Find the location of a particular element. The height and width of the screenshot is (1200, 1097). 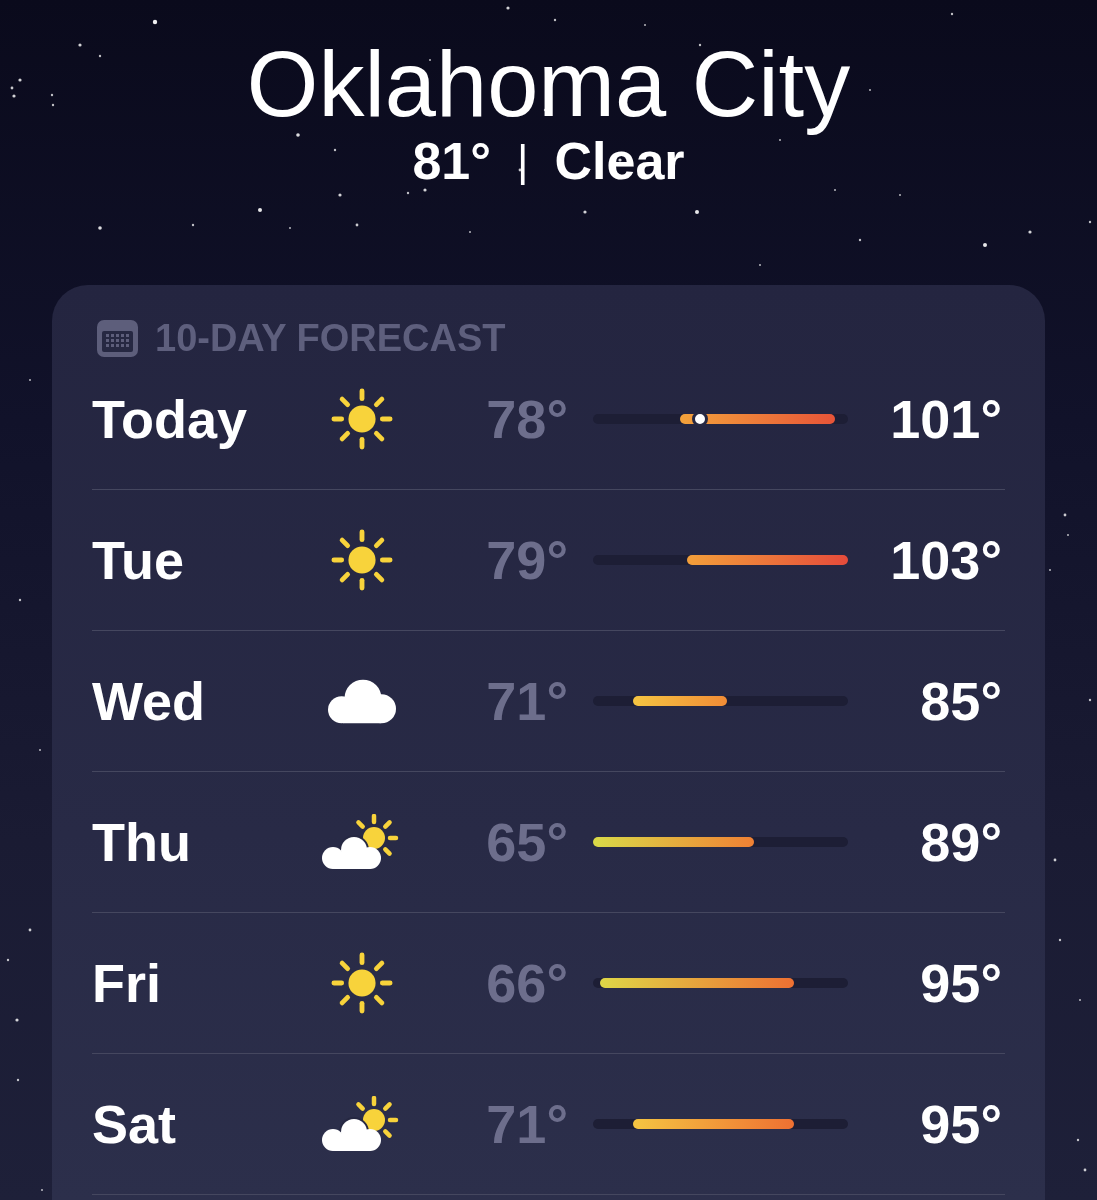

low-temperature: 65° is located at coordinates (527, 842).